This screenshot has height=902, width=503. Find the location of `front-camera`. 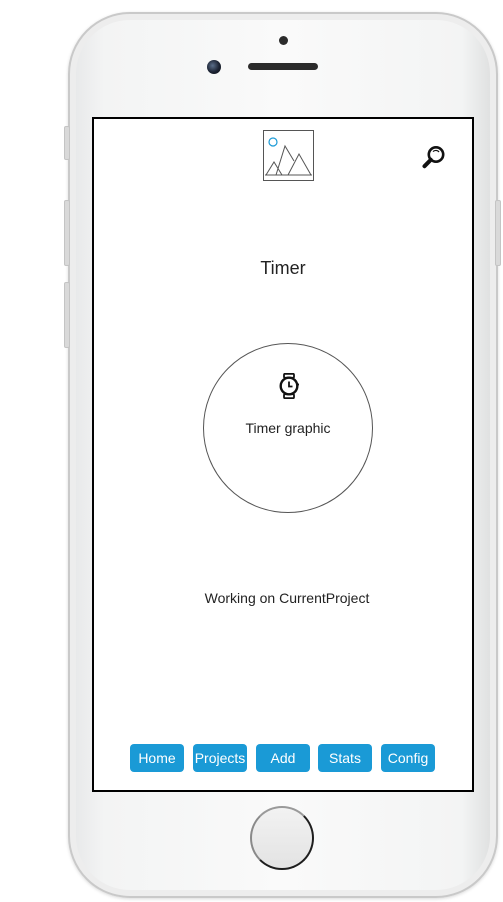

front-camera is located at coordinates (214, 67).